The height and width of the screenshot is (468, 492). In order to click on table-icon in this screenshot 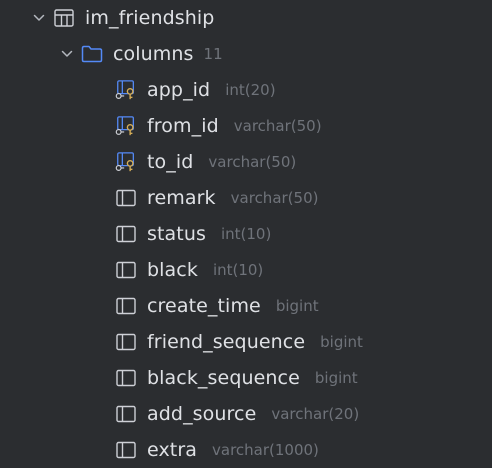, I will do `click(64, 18)`.